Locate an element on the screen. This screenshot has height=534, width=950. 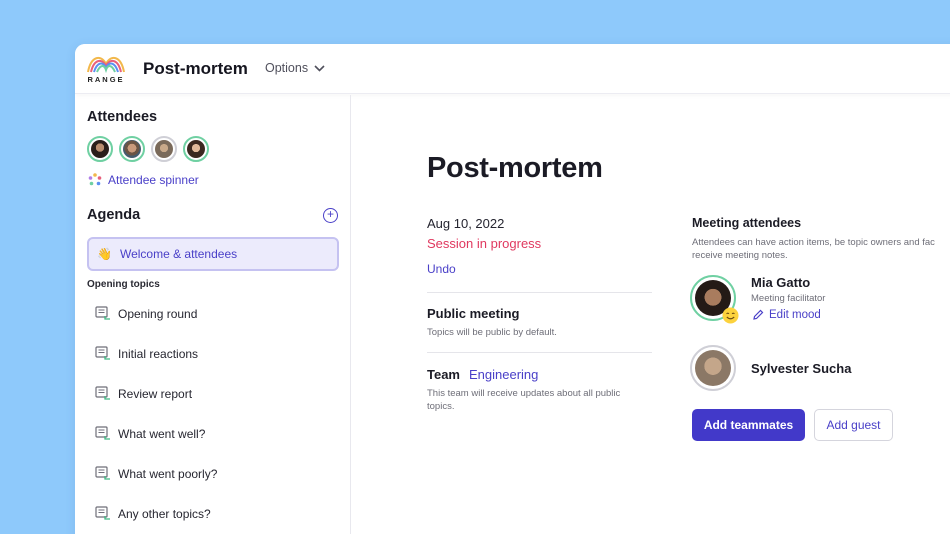
attendee-name: Mia Gatto is located at coordinates (781, 282).